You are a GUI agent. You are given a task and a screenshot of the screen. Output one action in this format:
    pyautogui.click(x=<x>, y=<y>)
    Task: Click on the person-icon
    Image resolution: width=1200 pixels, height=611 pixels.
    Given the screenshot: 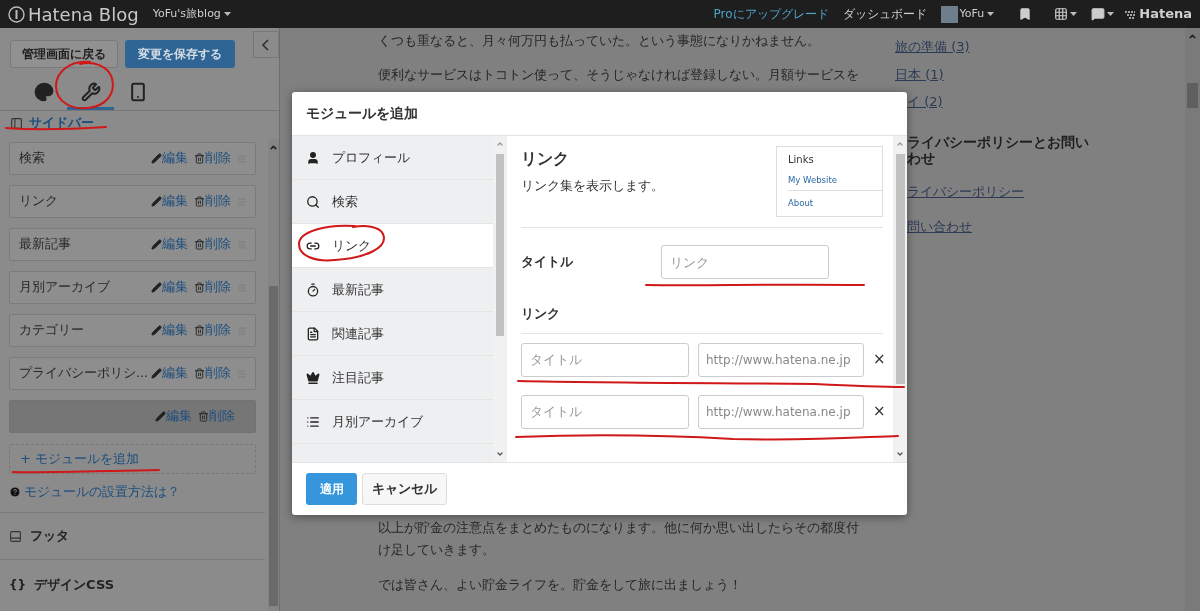 What is the action you would take?
    pyautogui.click(x=313, y=157)
    